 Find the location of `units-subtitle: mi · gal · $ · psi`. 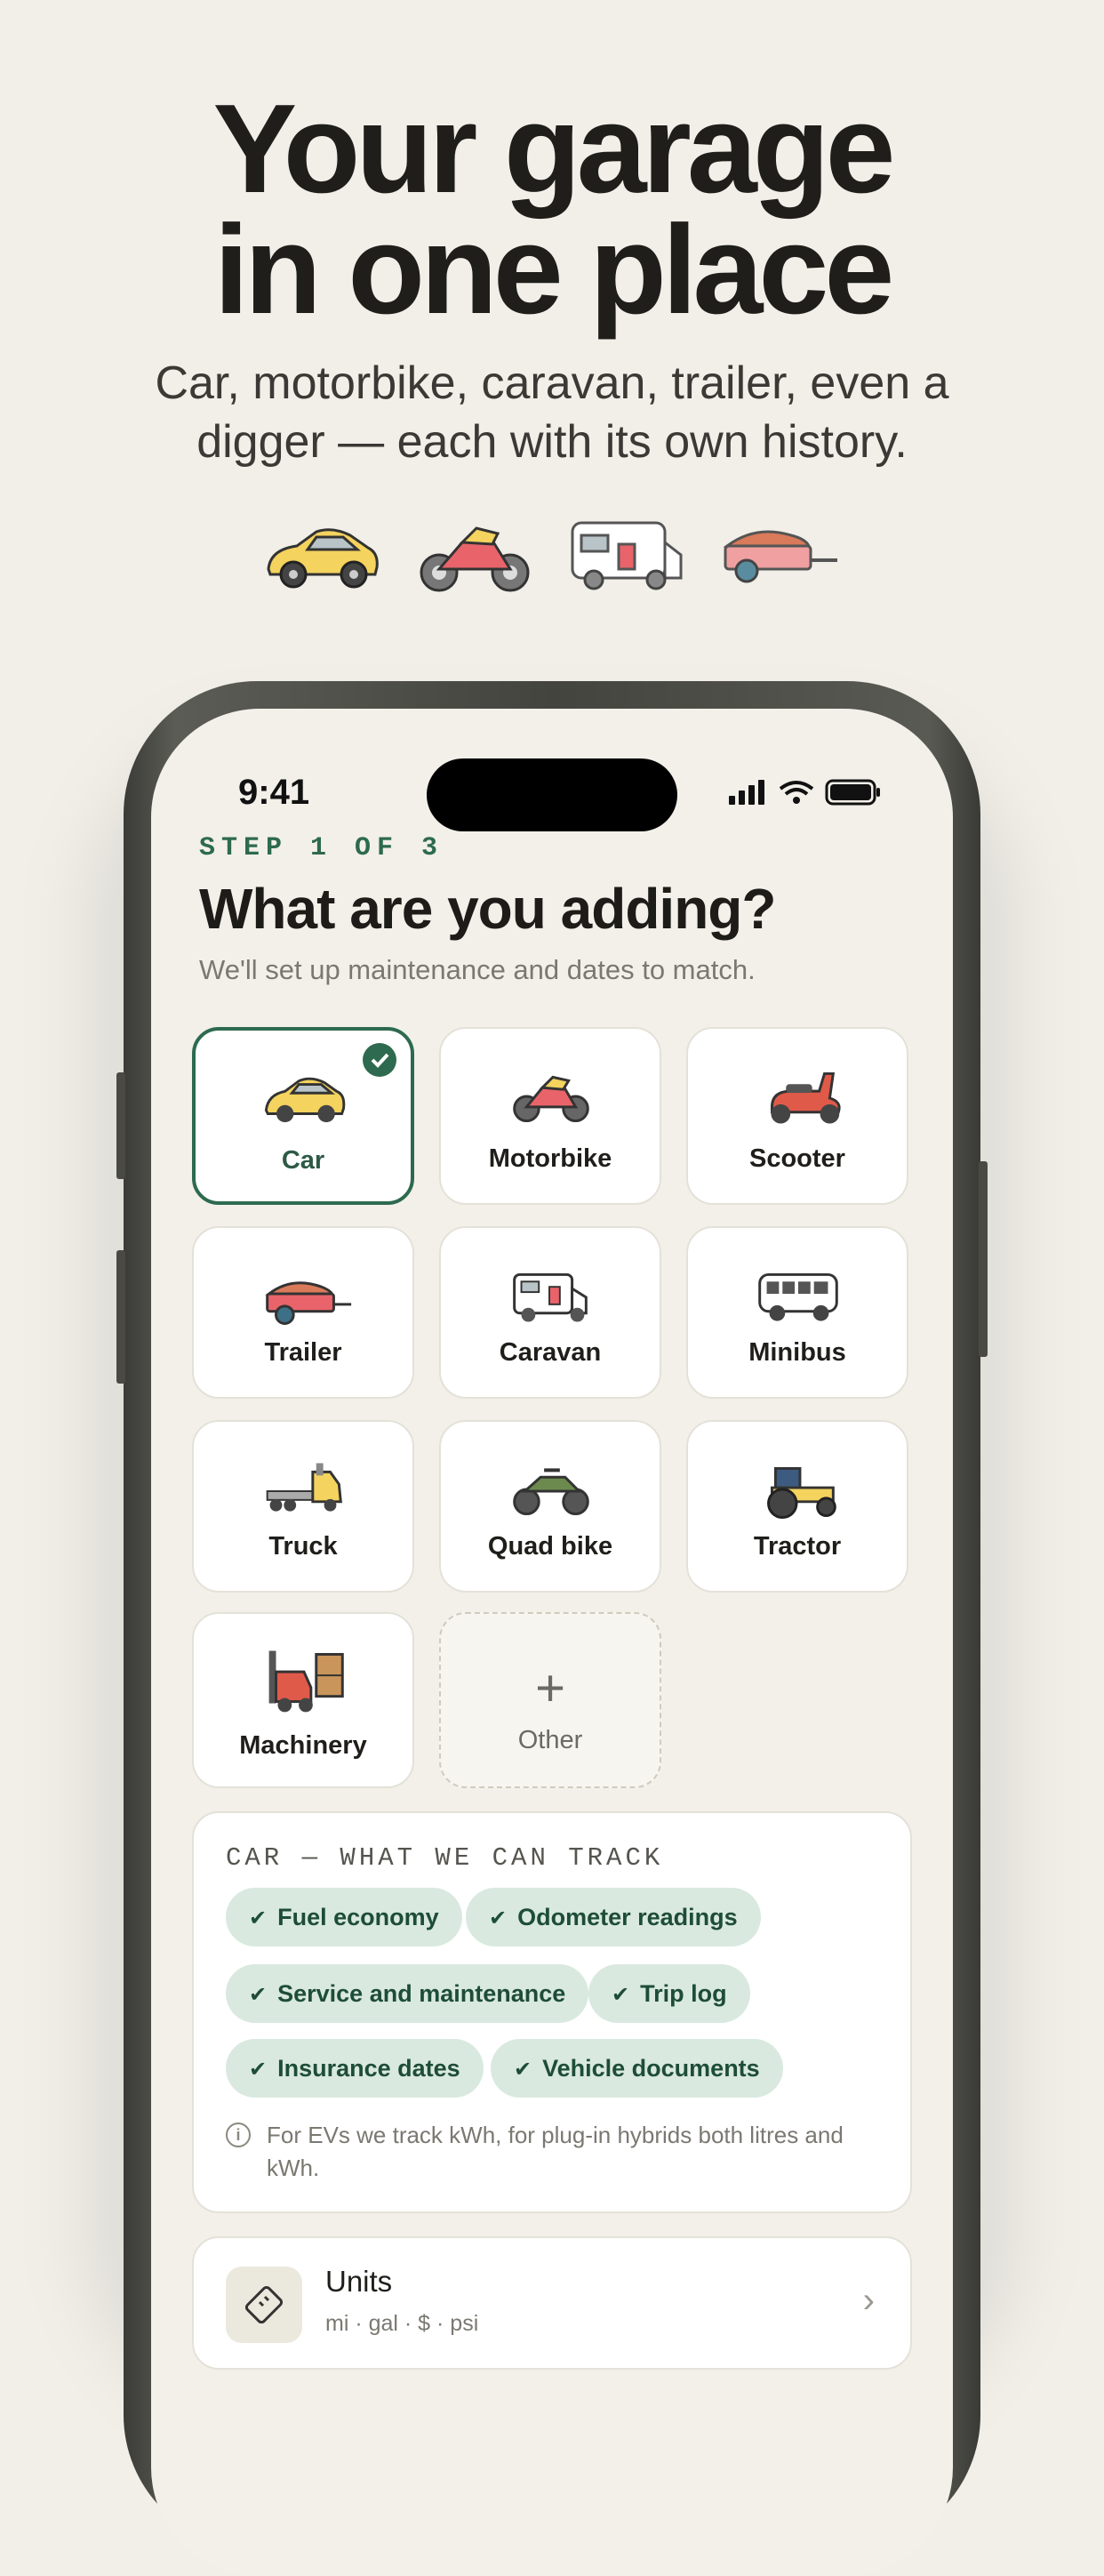

units-subtitle: mi · gal · $ · psi is located at coordinates (402, 2323).